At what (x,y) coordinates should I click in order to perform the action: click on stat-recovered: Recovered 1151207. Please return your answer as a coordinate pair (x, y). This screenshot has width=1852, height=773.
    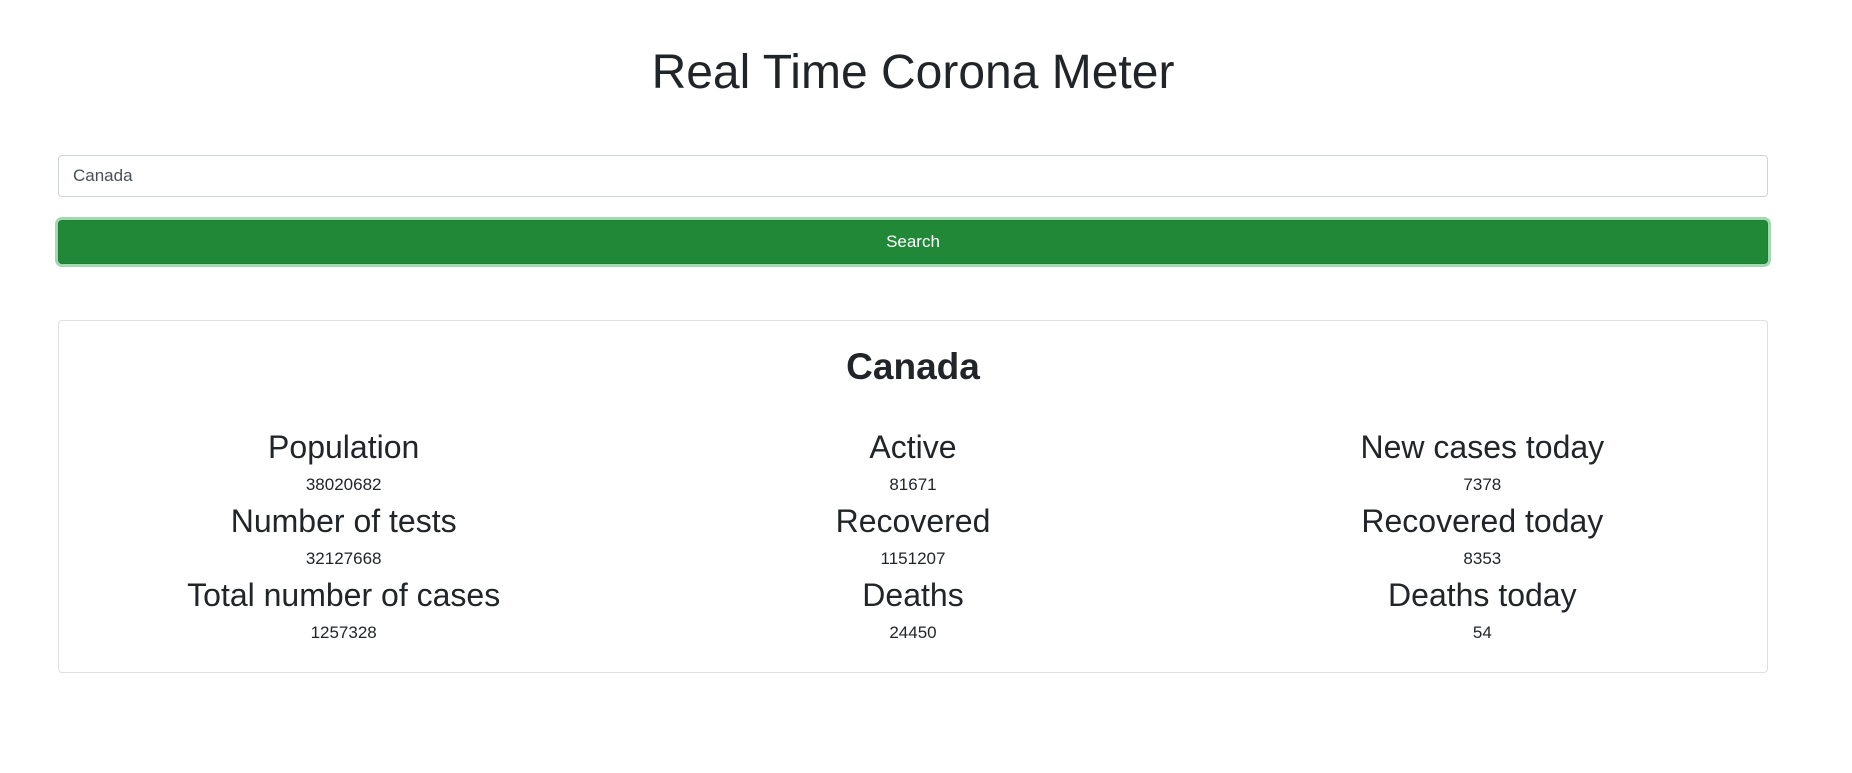
    Looking at the image, I should click on (912, 538).